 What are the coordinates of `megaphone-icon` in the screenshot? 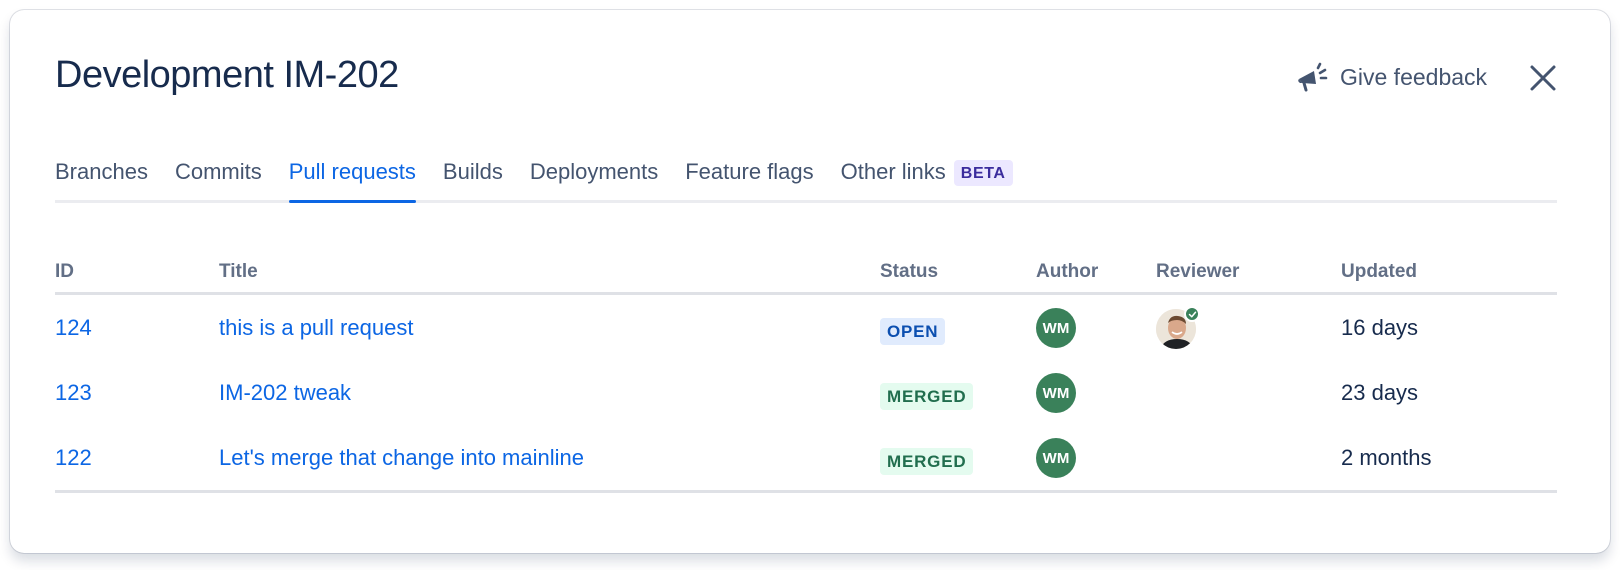 It's located at (1313, 77).